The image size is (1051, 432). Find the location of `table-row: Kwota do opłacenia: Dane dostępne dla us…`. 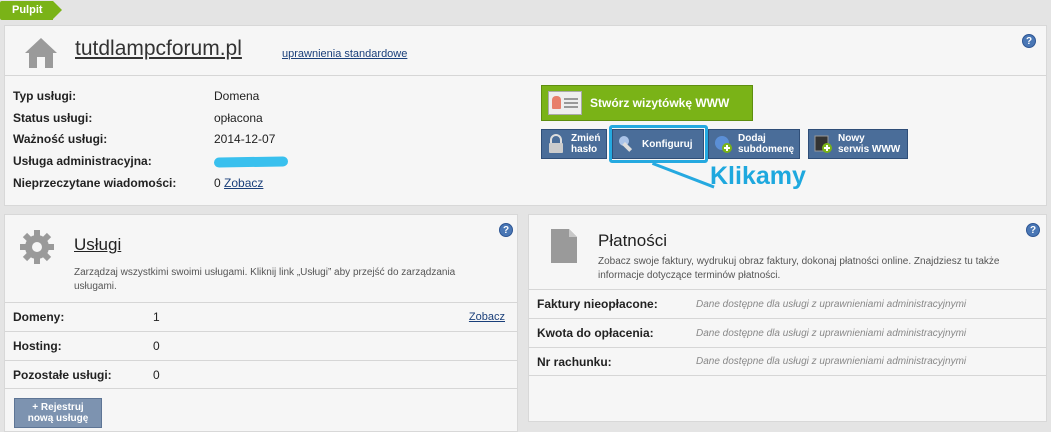

table-row: Kwota do opłacenia: Dane dostępne dla us… is located at coordinates (787, 332).